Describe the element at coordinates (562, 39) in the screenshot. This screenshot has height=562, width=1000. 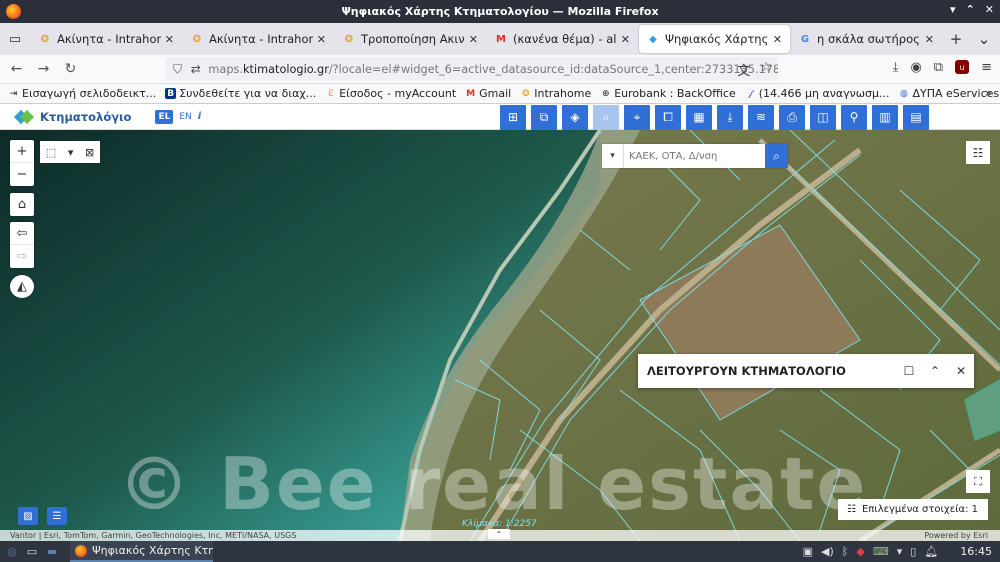
I see `browser-tab: M (κανένα θέμα) - alisano ✕` at that location.